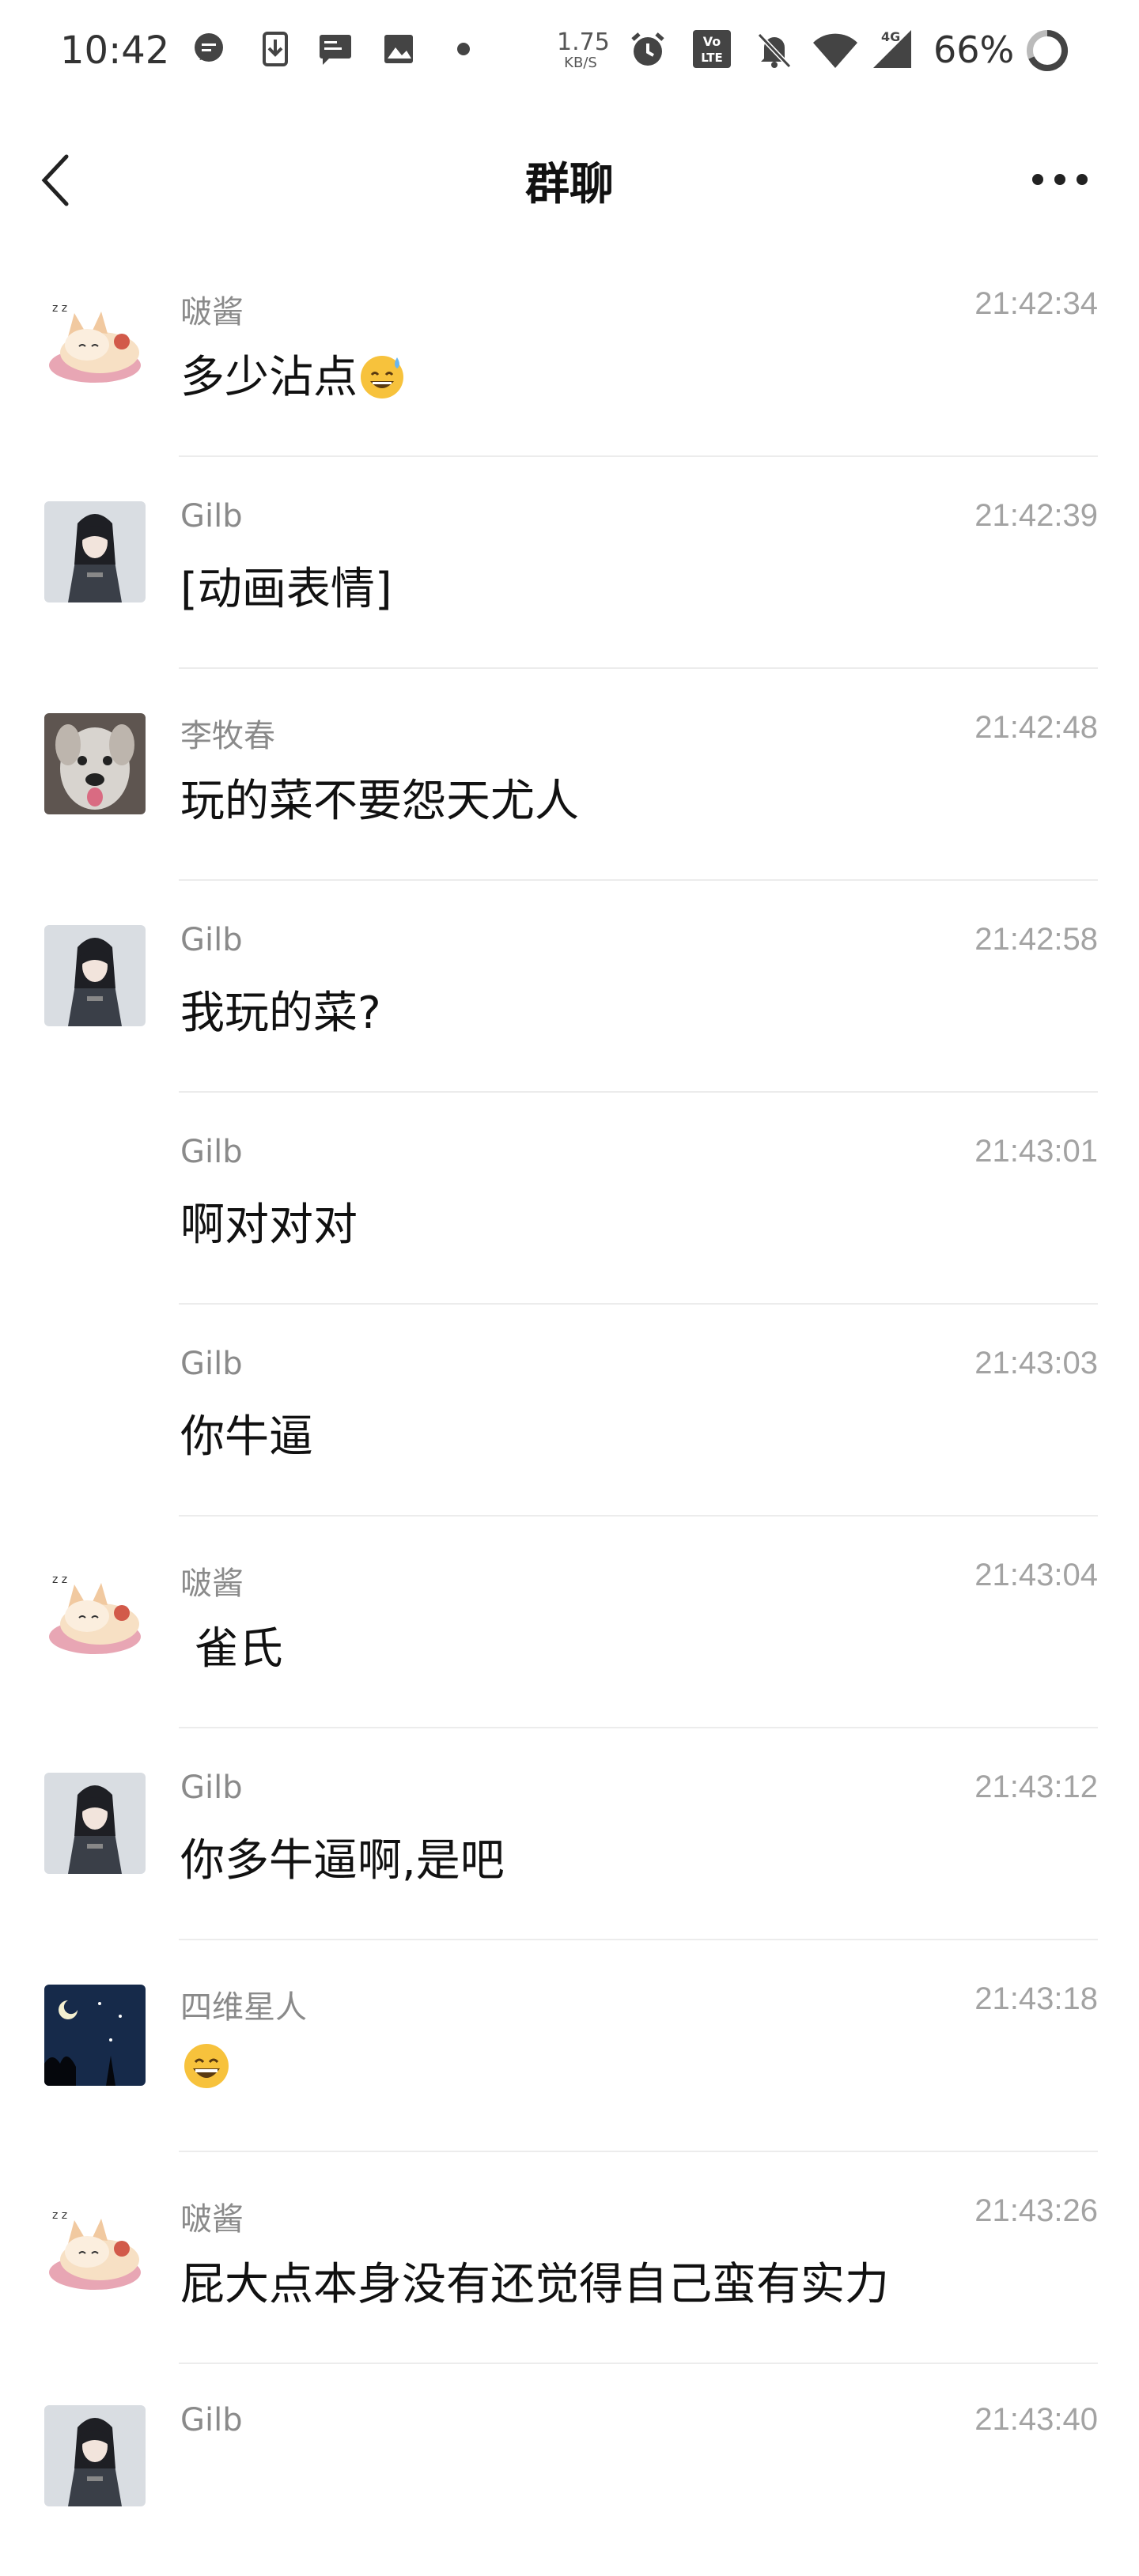  Describe the element at coordinates (231, 1645) in the screenshot. I see `message-text: 雀氏` at that location.